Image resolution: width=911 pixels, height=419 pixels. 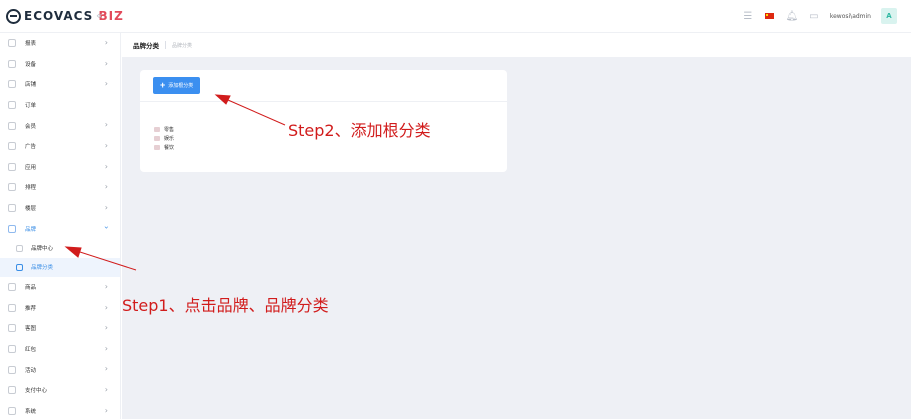 What do you see at coordinates (60, 369) in the screenshot?
I see `sidebar-item-activity: 活动 ›` at bounding box center [60, 369].